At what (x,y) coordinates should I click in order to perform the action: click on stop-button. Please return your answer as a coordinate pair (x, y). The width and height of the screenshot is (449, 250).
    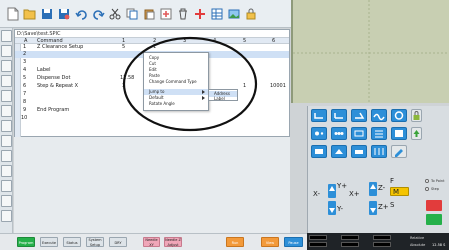
    Looking at the image, I should click on (434, 205).